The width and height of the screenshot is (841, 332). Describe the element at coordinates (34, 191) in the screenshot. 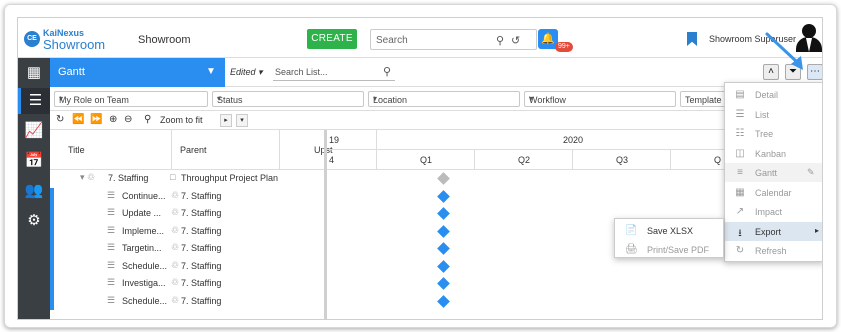

I see `people-icon: 👥` at that location.